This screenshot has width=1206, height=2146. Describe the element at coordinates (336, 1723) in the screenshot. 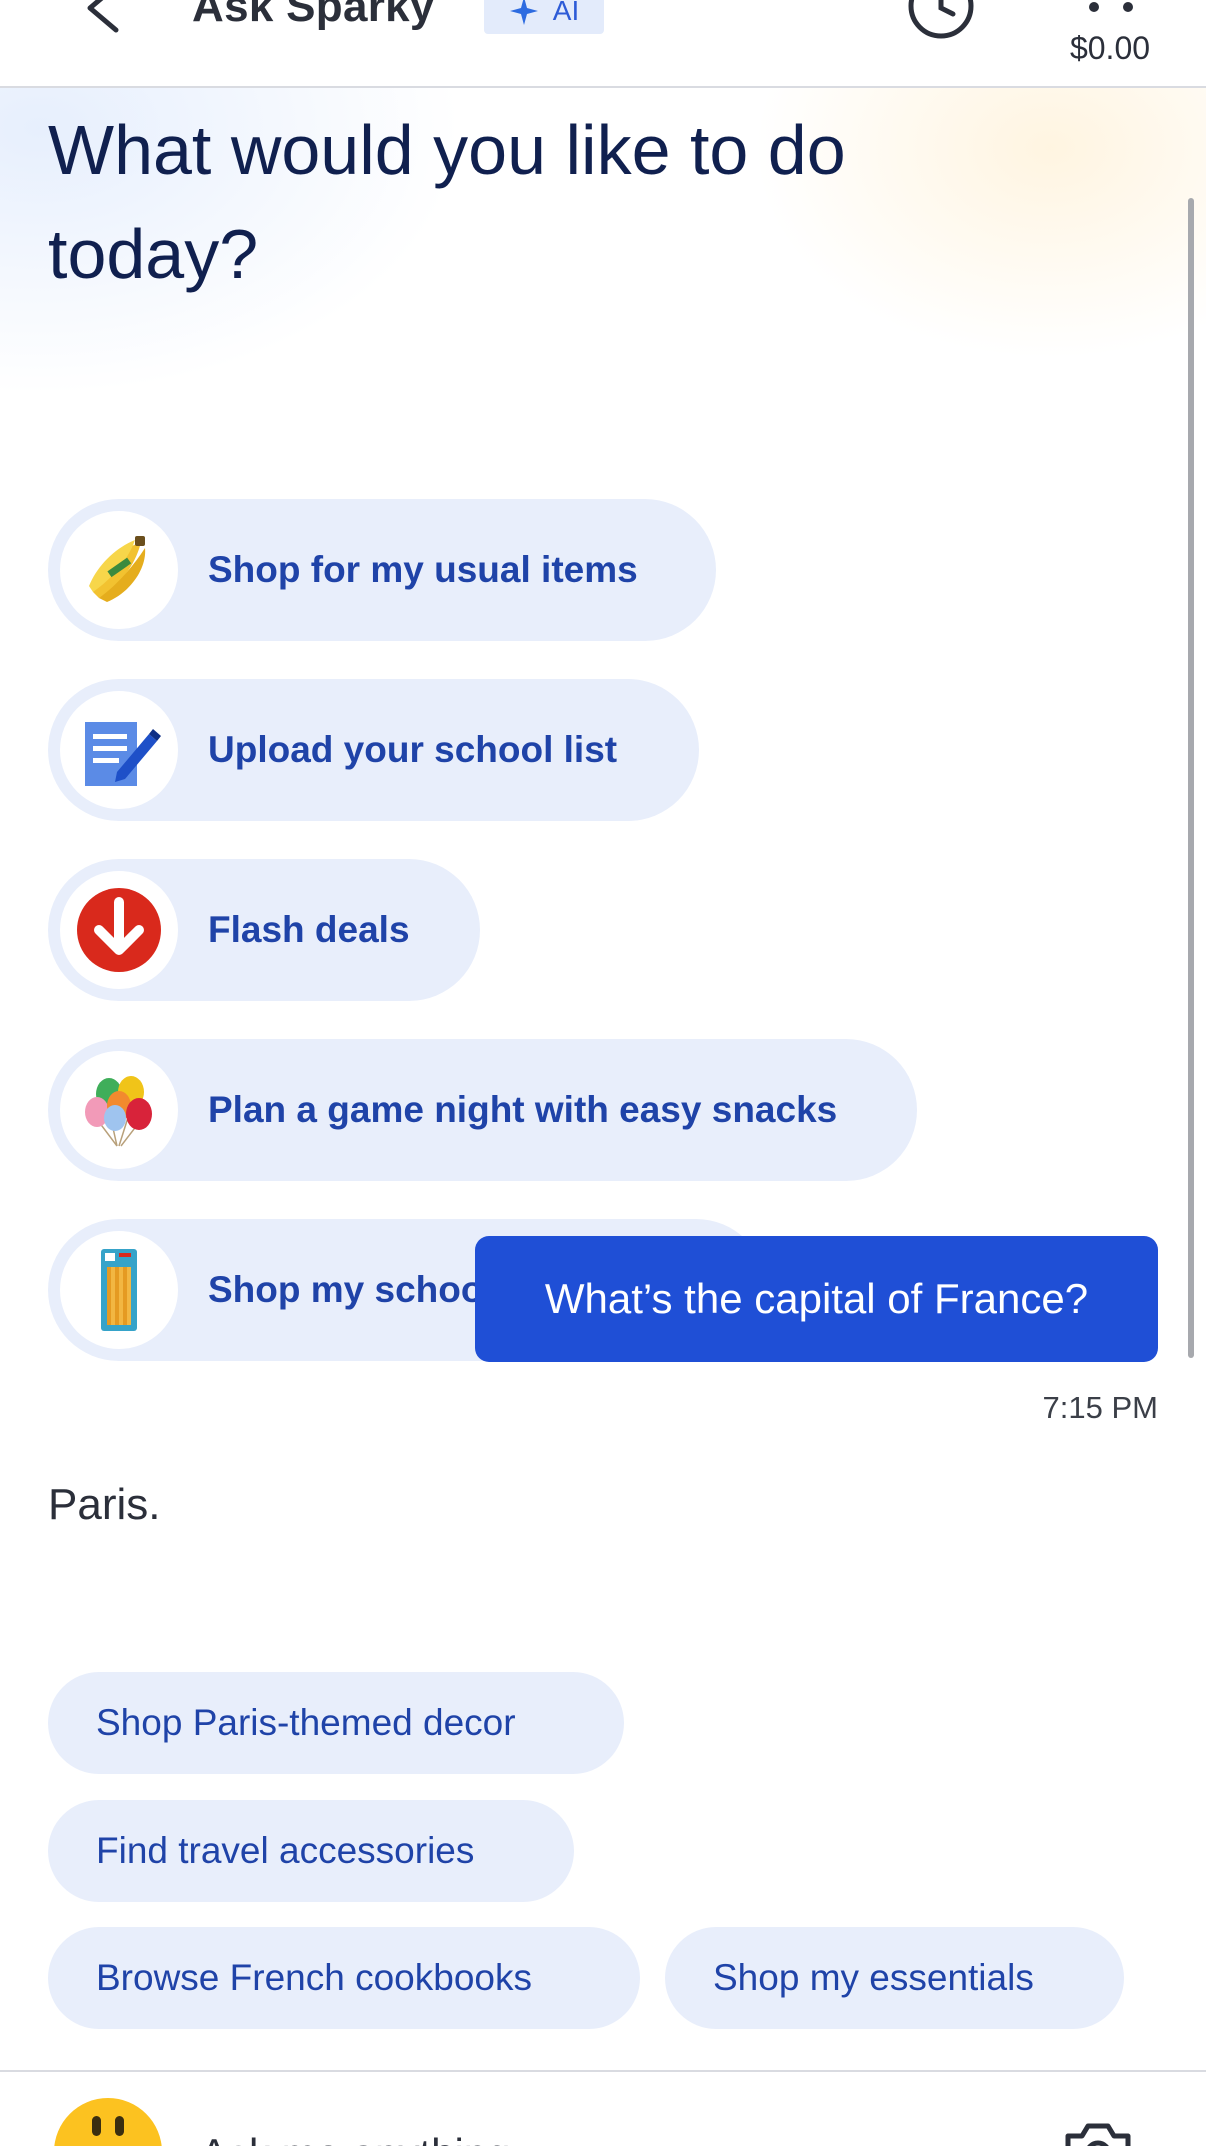

I see `followup-paris-decor: Shop Paris-themed decor` at that location.